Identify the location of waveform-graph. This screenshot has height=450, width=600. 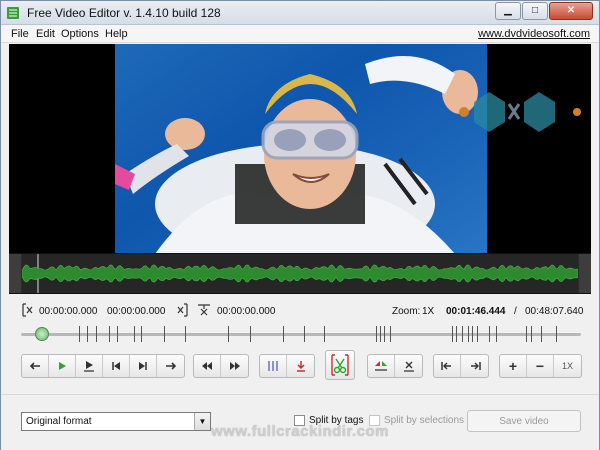
(300, 273).